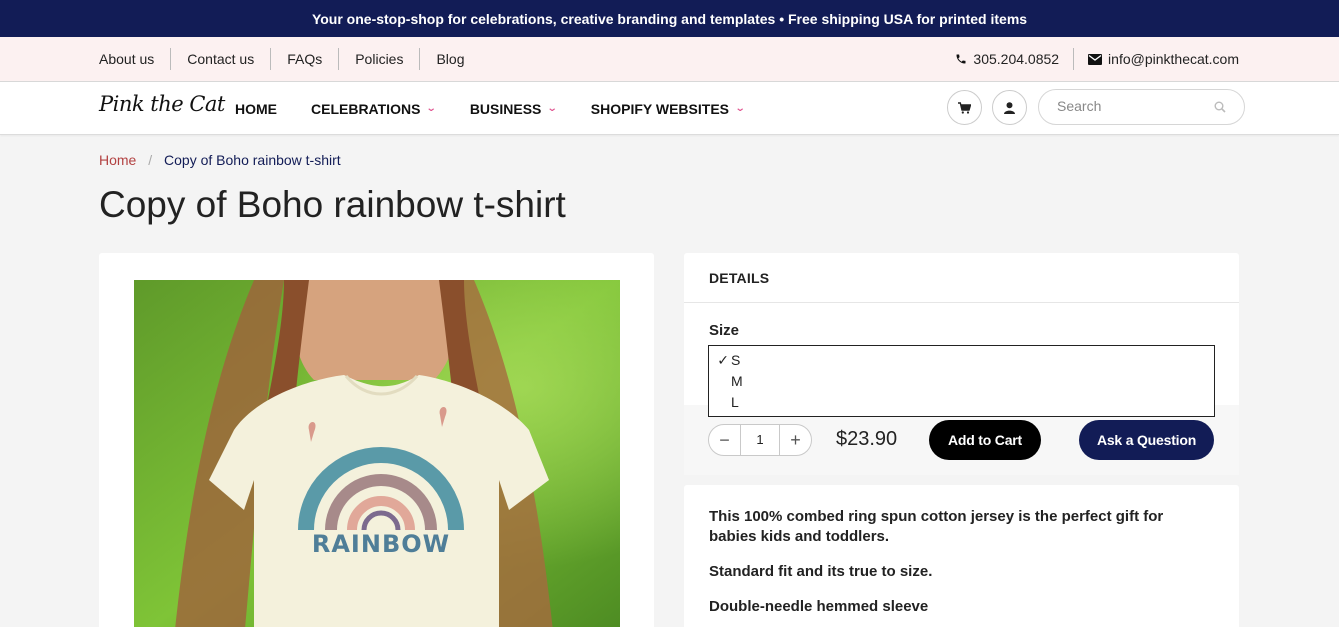 Image resolution: width=1339 pixels, height=627 pixels. What do you see at coordinates (1220, 107) in the screenshot?
I see `search-icon` at bounding box center [1220, 107].